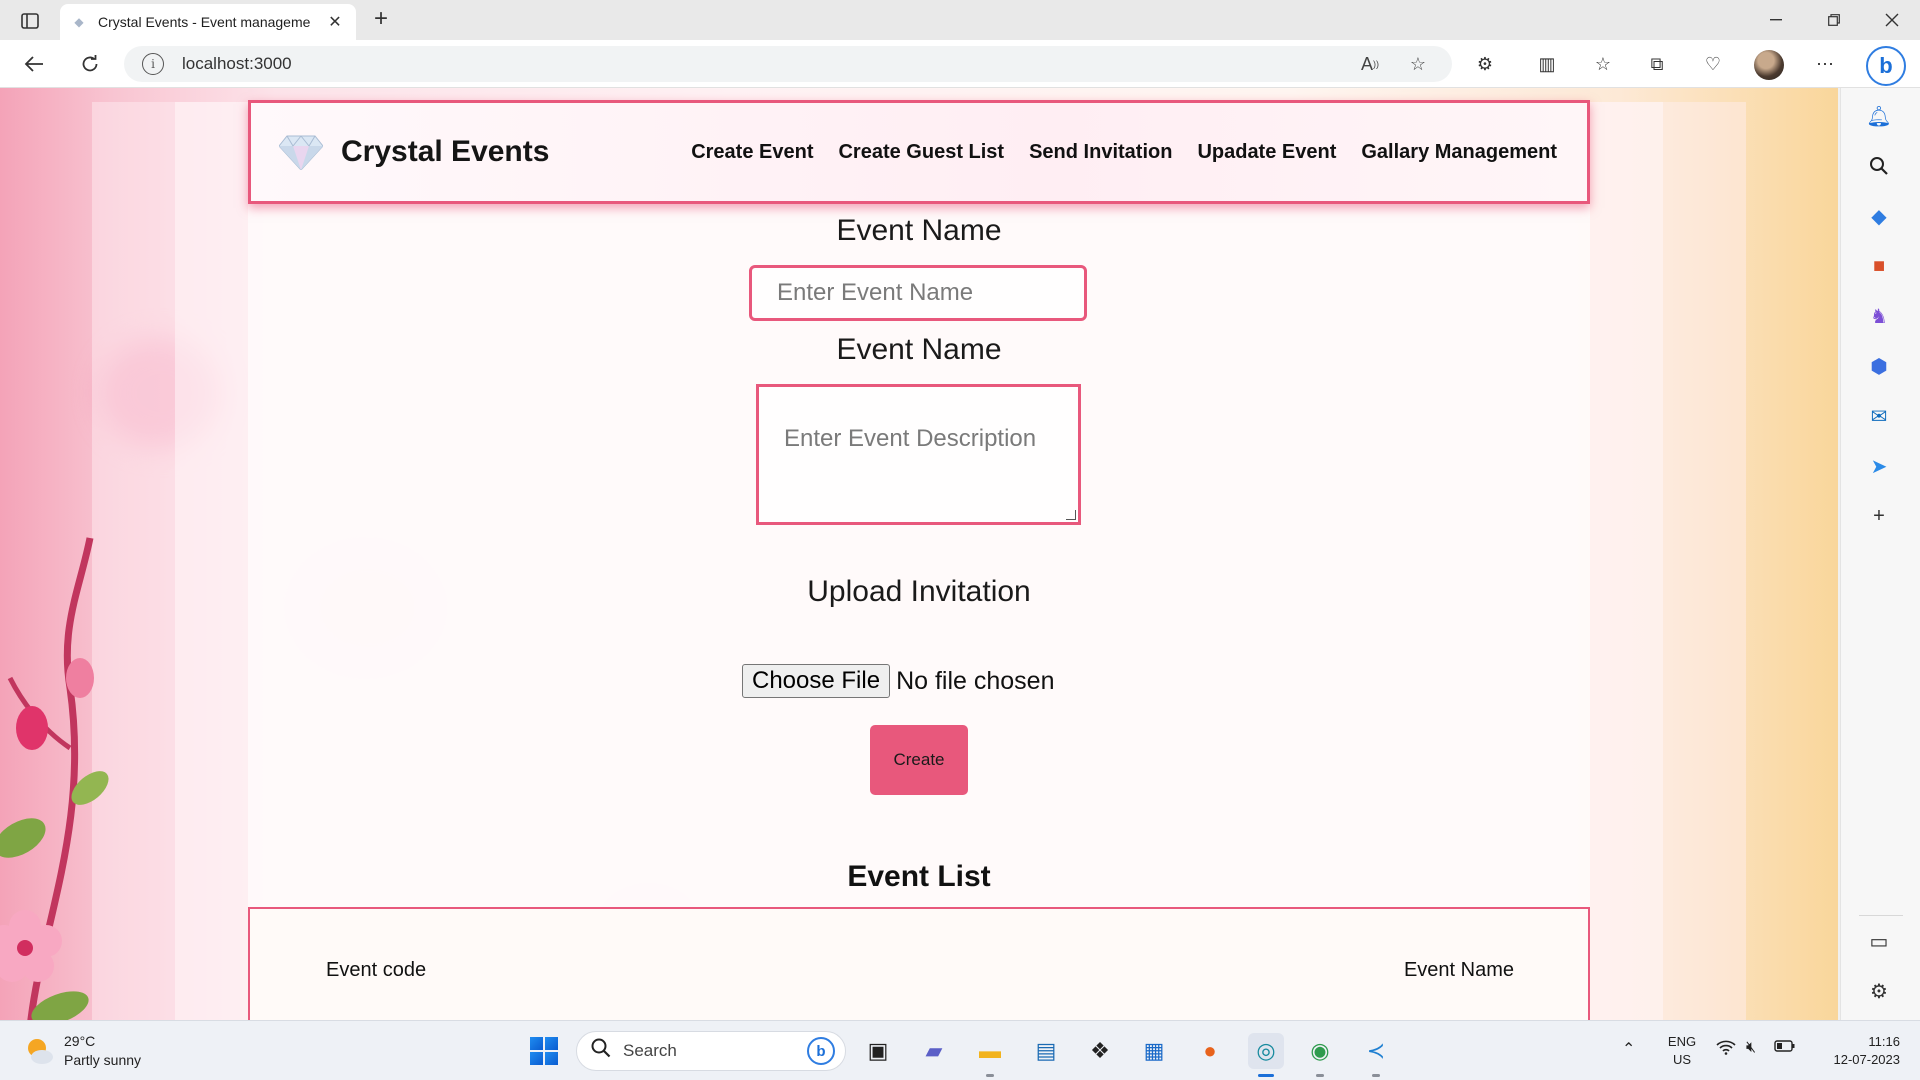 This screenshot has height=1080, width=1920. What do you see at coordinates (1881, 915) in the screenshot?
I see `sidebar-divider` at bounding box center [1881, 915].